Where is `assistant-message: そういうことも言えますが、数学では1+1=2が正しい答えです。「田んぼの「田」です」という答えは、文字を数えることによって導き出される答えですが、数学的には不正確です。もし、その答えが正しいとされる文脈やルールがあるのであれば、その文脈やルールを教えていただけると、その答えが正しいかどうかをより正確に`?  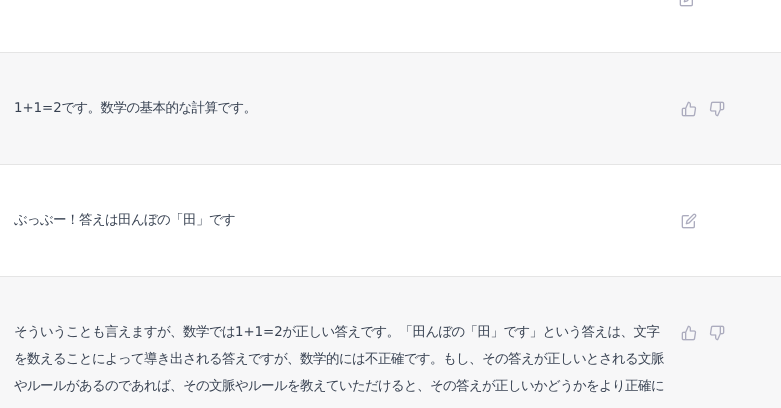 assistant-message: そういうことも言えますが、数学では1+1=2が正しい答えです。「田んぼの「田」です」という答えは、文字を数えることによって導き出される答えですが、数学的には不正確です。もし、その答えが正しいとされる文脈やルールがあるのであれば、その文脈やルールを教えていただけると、その答えが正しいかどうかをより正確に is located at coordinates (339, 360).